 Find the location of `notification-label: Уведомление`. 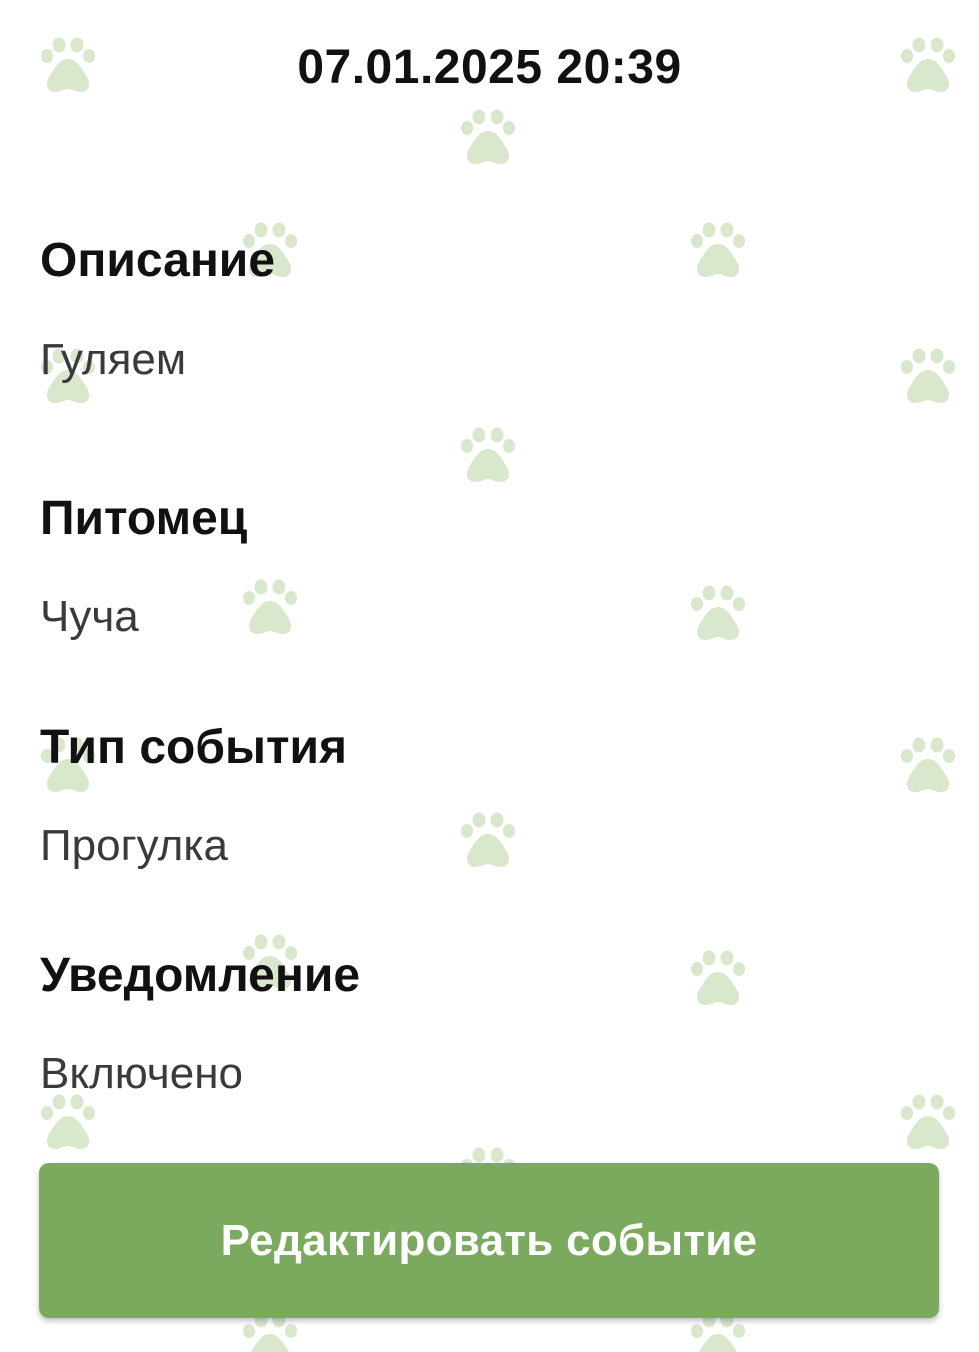

notification-label: Уведомление is located at coordinates (200, 975).